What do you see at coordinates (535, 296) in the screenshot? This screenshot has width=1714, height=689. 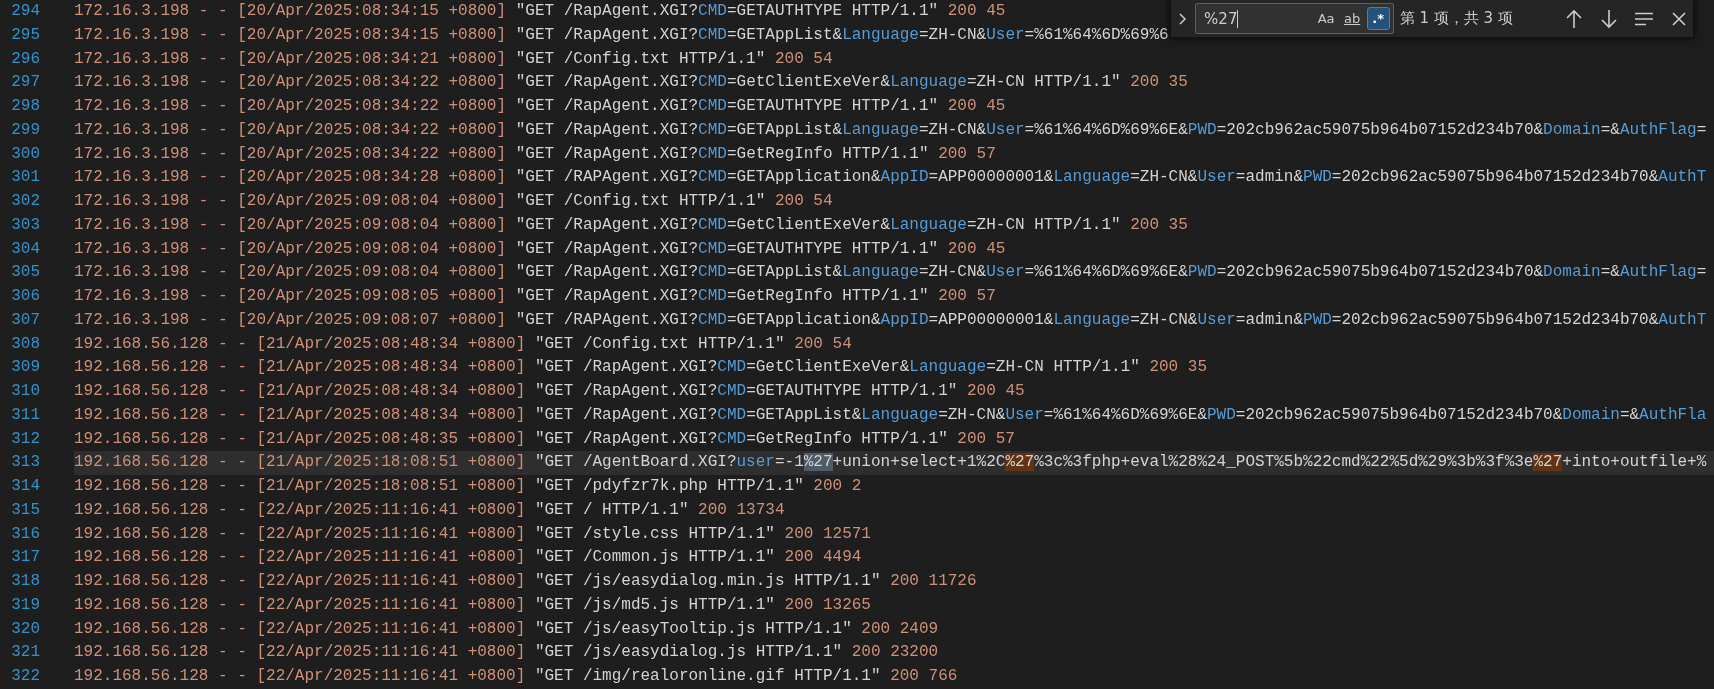 I see `log-line: 172.16.3.198 - - [20/Apr/2025:09:08:05 +0800] "GET /RapAgent.XGI?CMD=GetRegInfo HTTP/1.1" 200 57` at bounding box center [535, 296].